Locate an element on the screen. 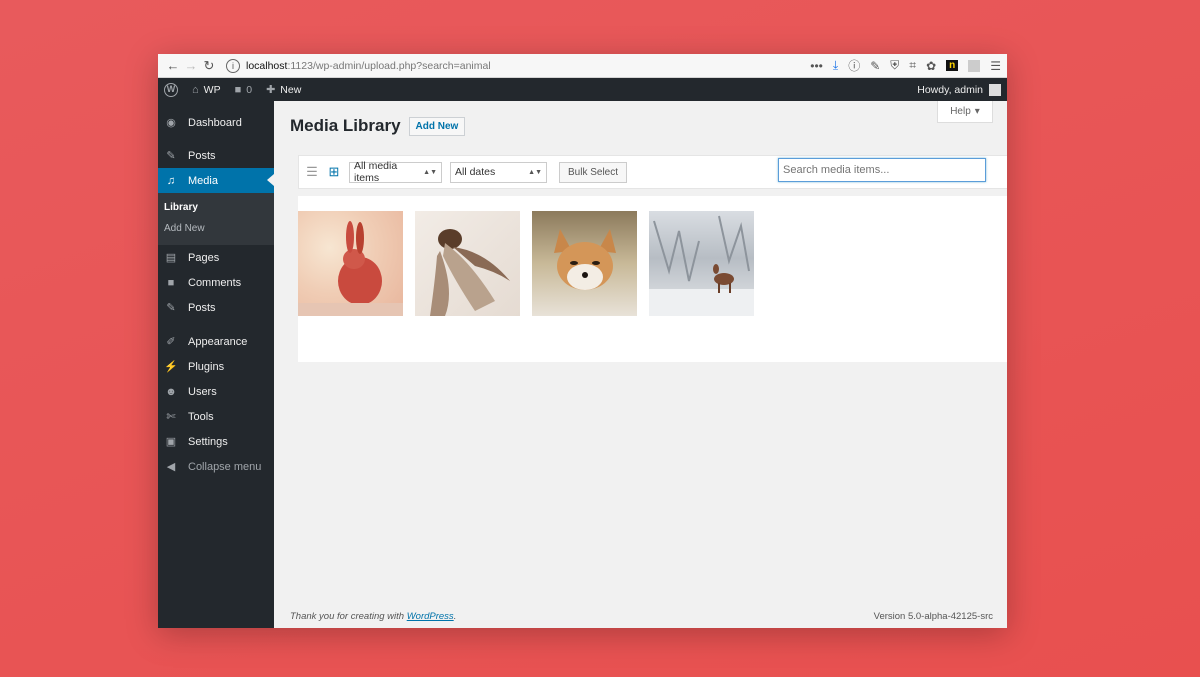  media-type-filter: All media items ▲▼ is located at coordinates (395, 172).